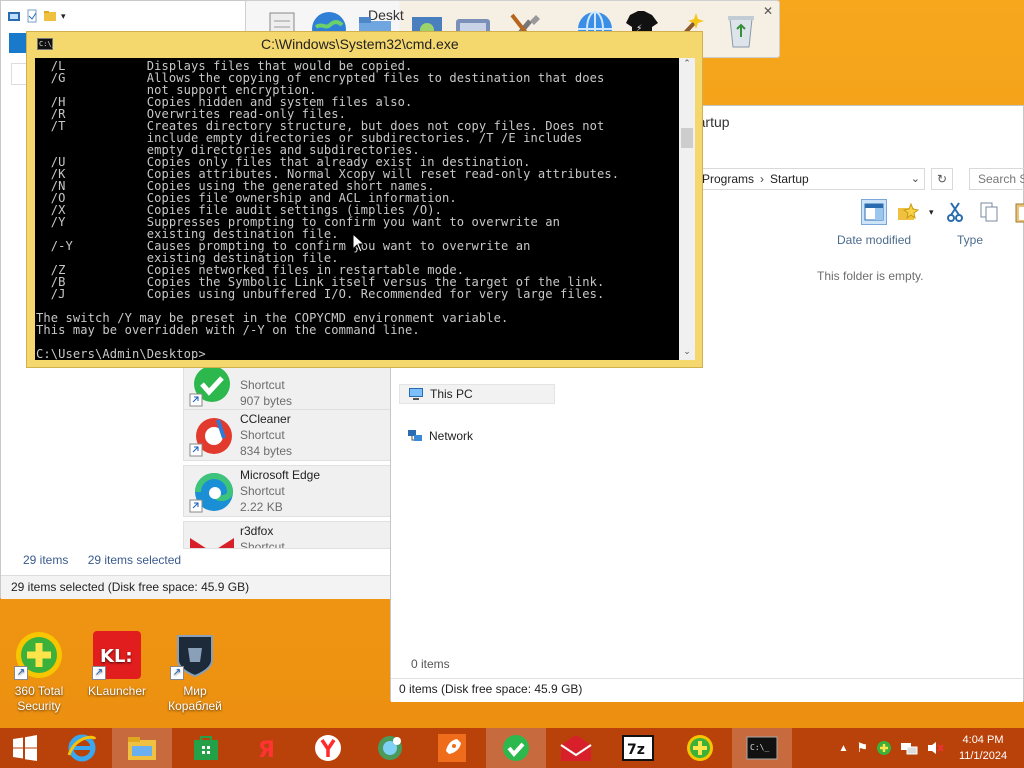 Image resolution: width=1024 pixels, height=768 pixels. I want to click on taskbar-explorer, so click(142, 748).